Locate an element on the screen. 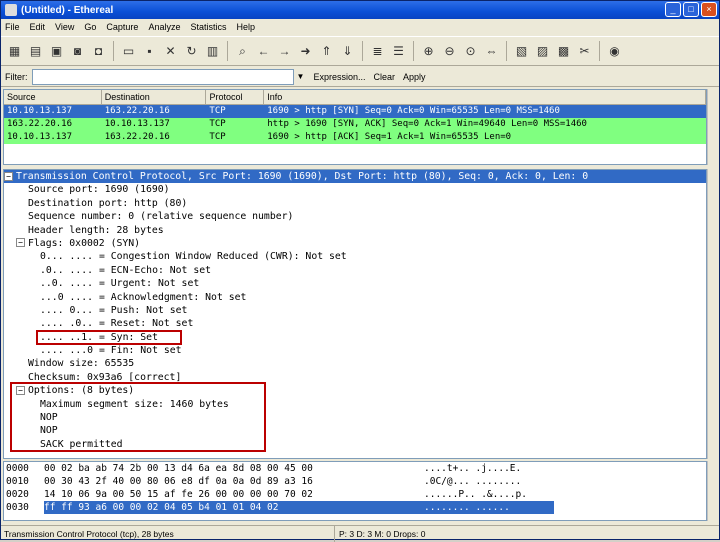 The width and height of the screenshot is (720, 542). find-packet-icon: ⌕ is located at coordinates (242, 51).